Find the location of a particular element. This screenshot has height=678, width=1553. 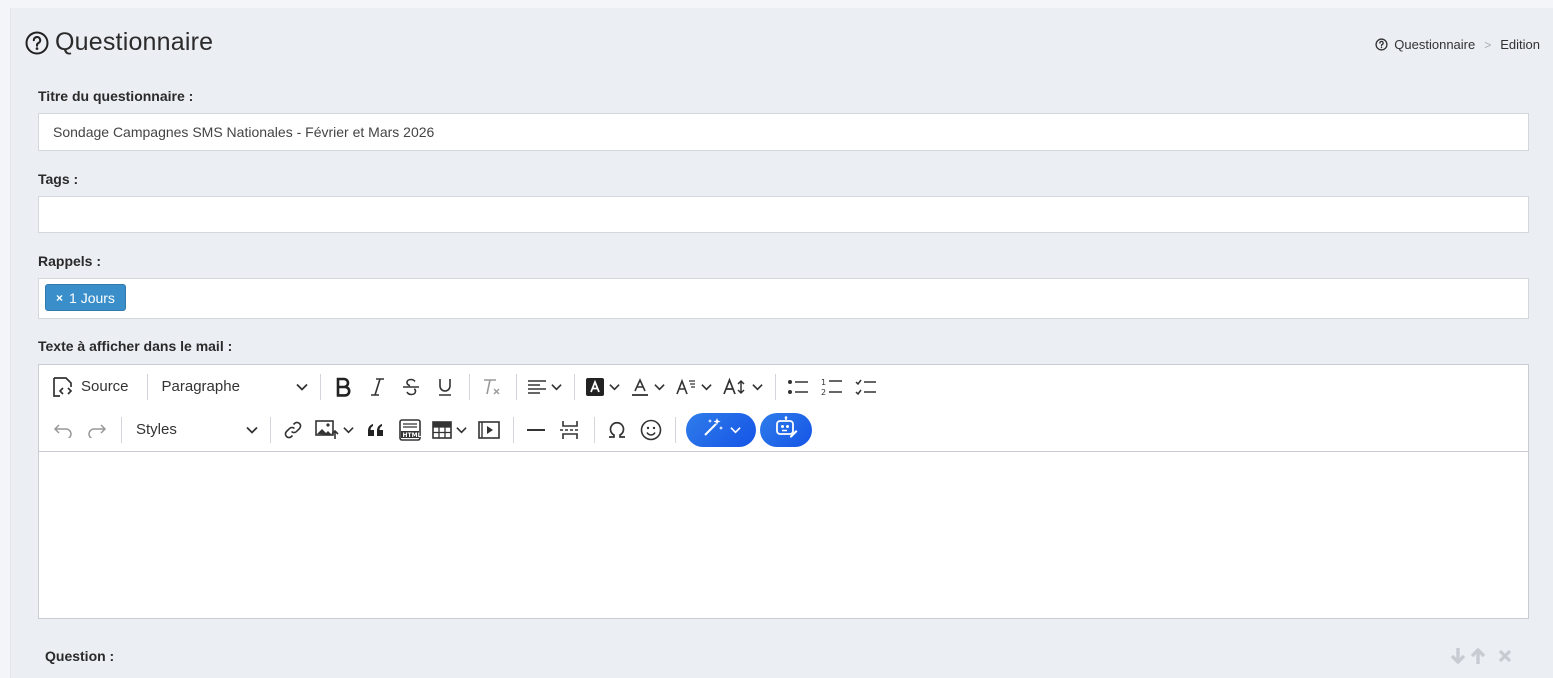

italic-button is located at coordinates (377, 387).